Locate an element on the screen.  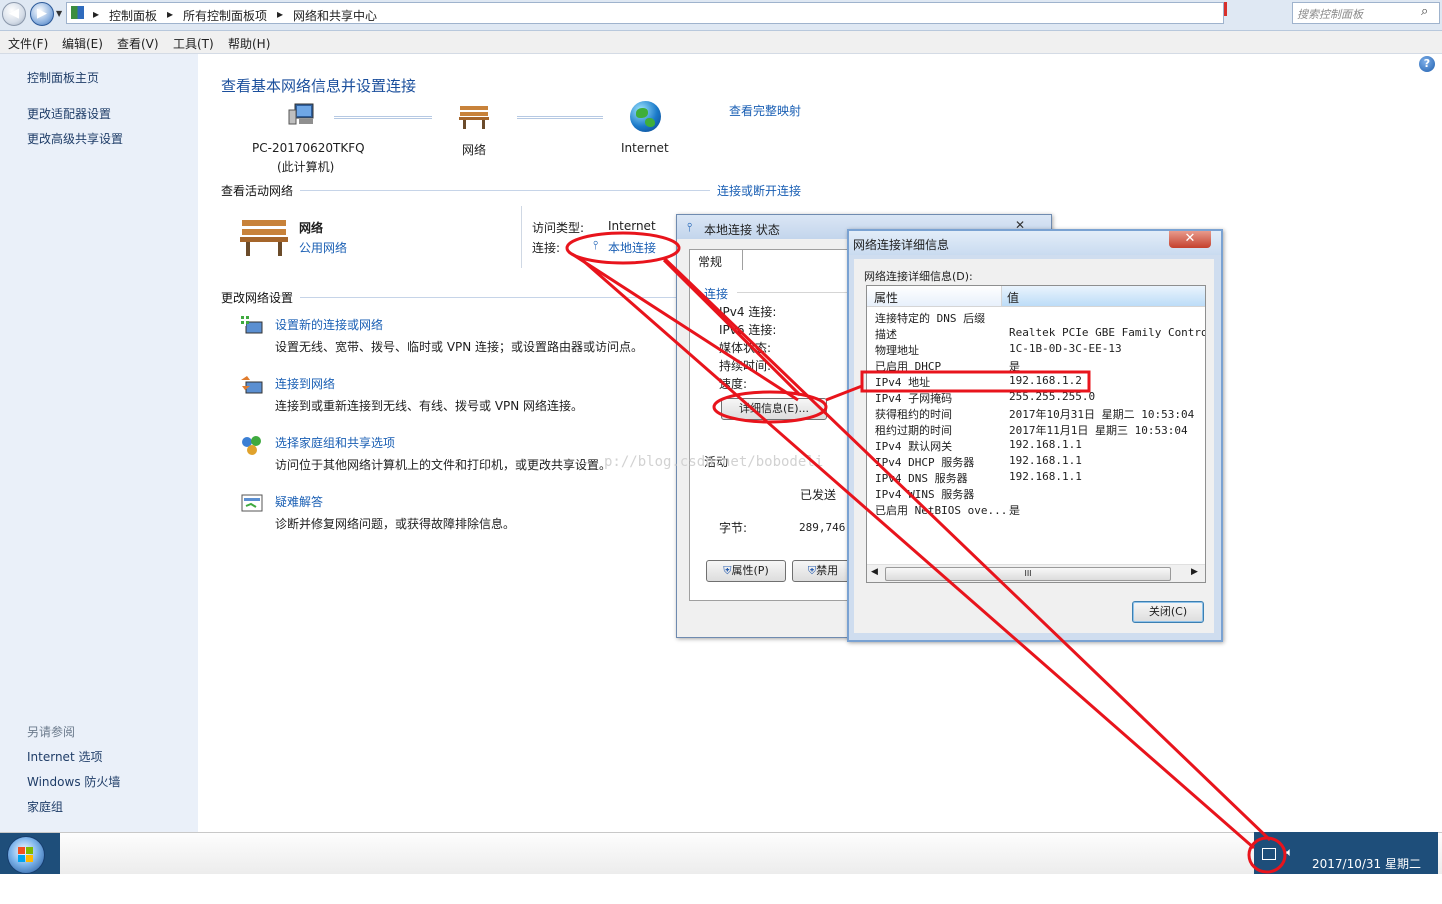
forward-button: ▶ is located at coordinates (42, 14).